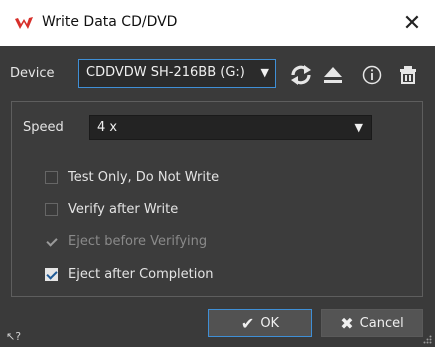  Describe the element at coordinates (408, 75) in the screenshot. I see `erase-disc-icon` at that location.